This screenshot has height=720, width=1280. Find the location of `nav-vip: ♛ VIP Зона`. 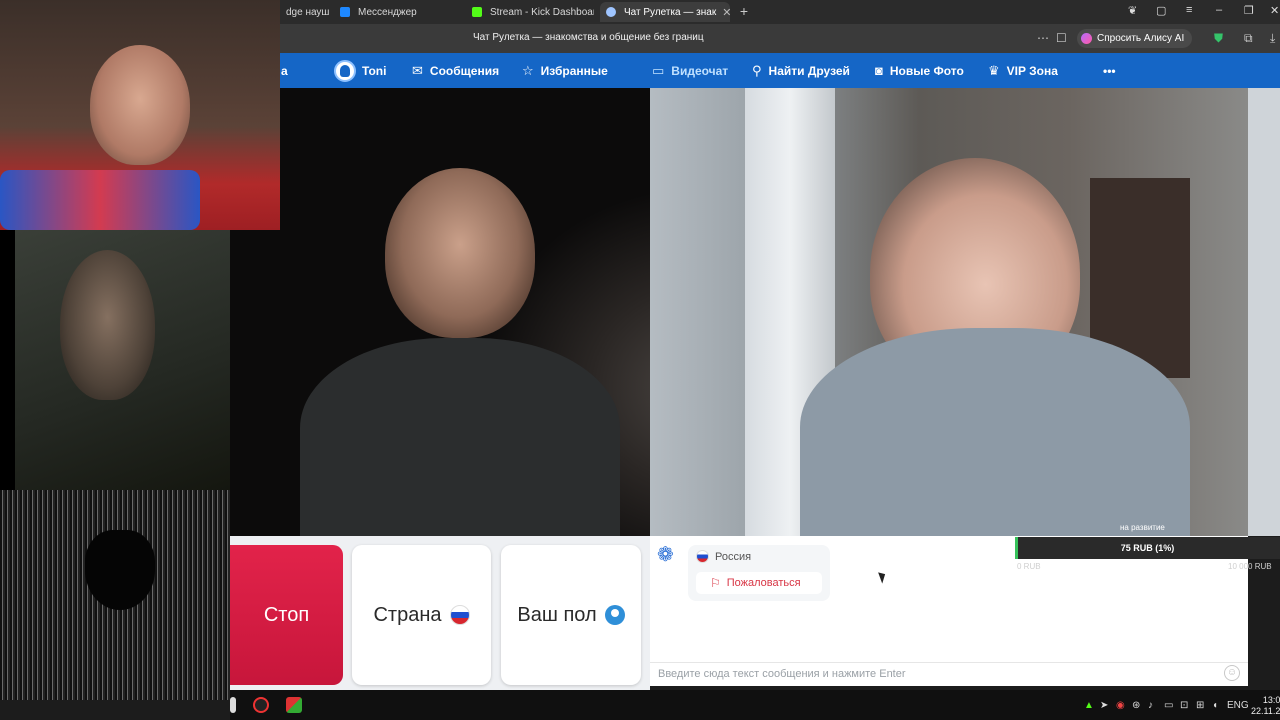

nav-vip: ♛ VIP Зона is located at coordinates (1023, 70).